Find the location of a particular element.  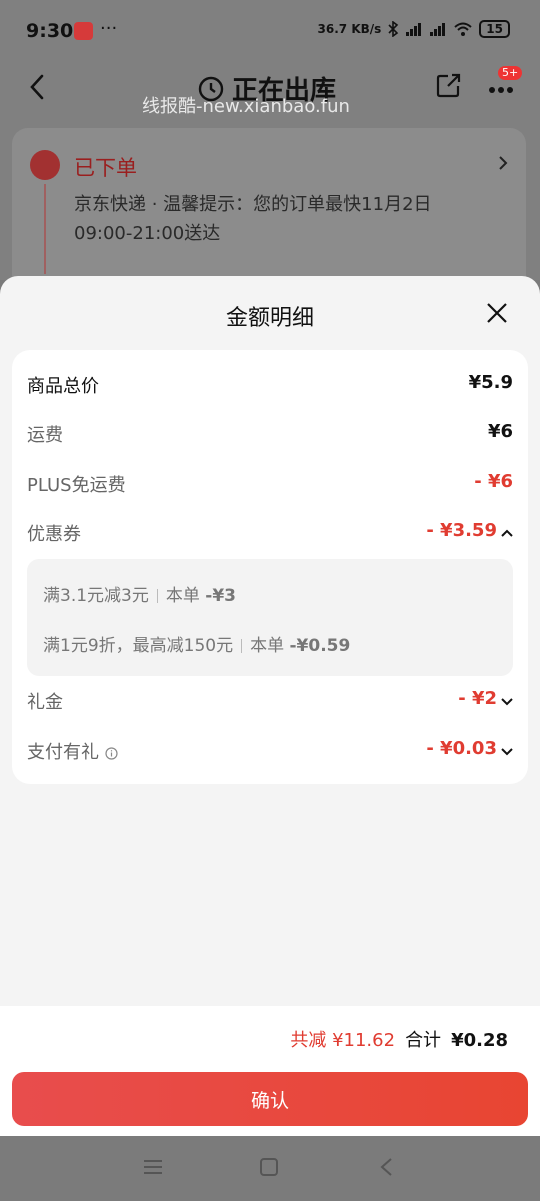

total-reduce: 共减 ¥11.62 is located at coordinates (343, 1040).